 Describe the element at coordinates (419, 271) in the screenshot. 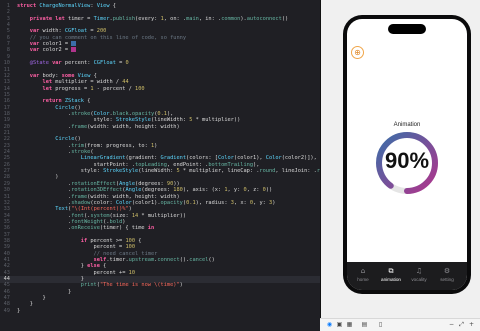

I see `music-icon: ♫` at that location.